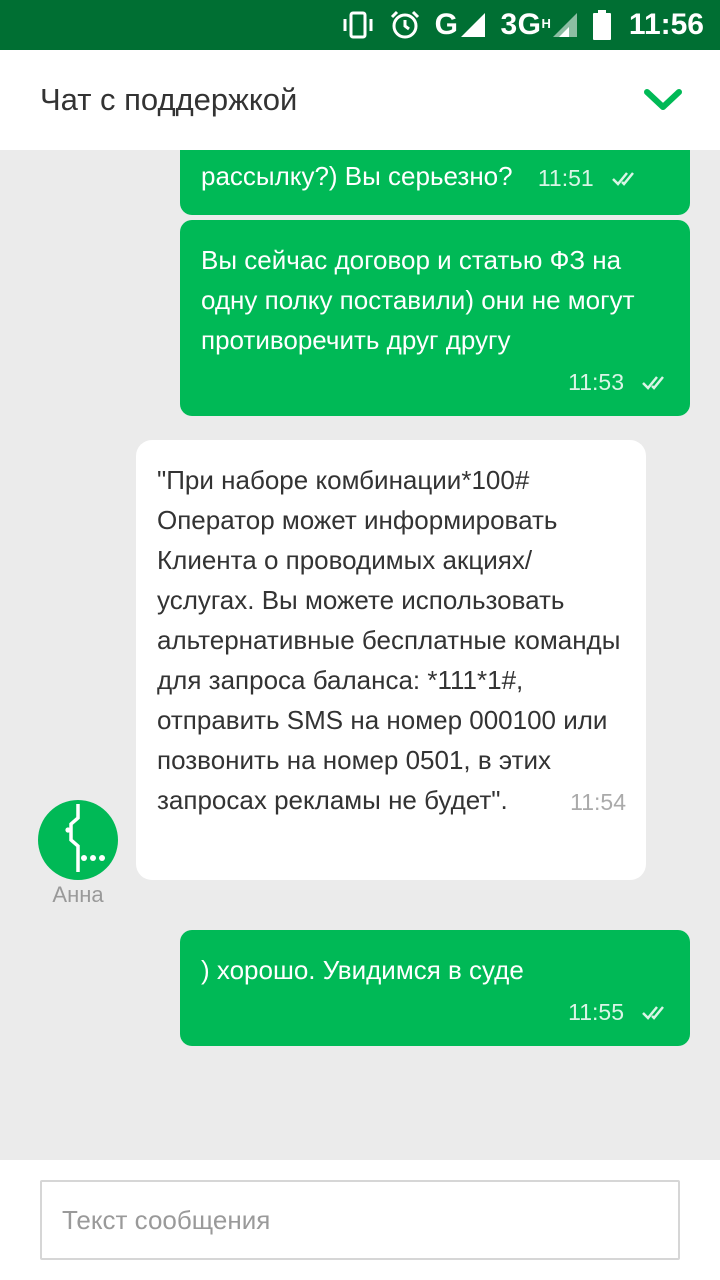 Image resolution: width=720 pixels, height=1280 pixels. I want to click on vibrate-icon, so click(358, 25).